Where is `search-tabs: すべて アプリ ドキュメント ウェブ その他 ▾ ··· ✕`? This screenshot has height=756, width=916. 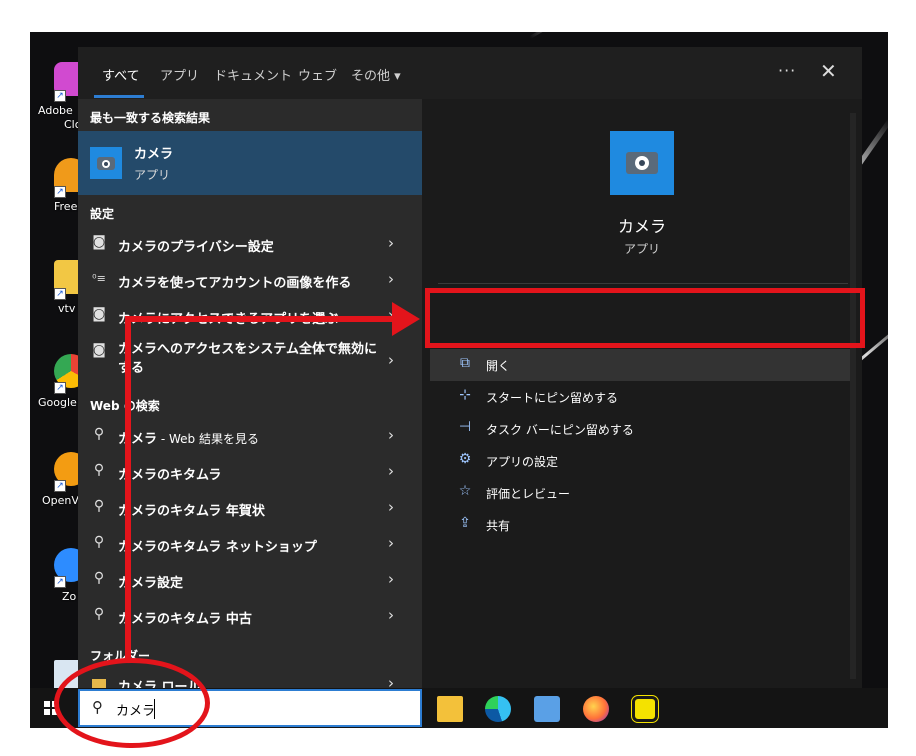 search-tabs: すべて アプリ ドキュメント ウェブ その他 ▾ ··· ✕ is located at coordinates (470, 73).